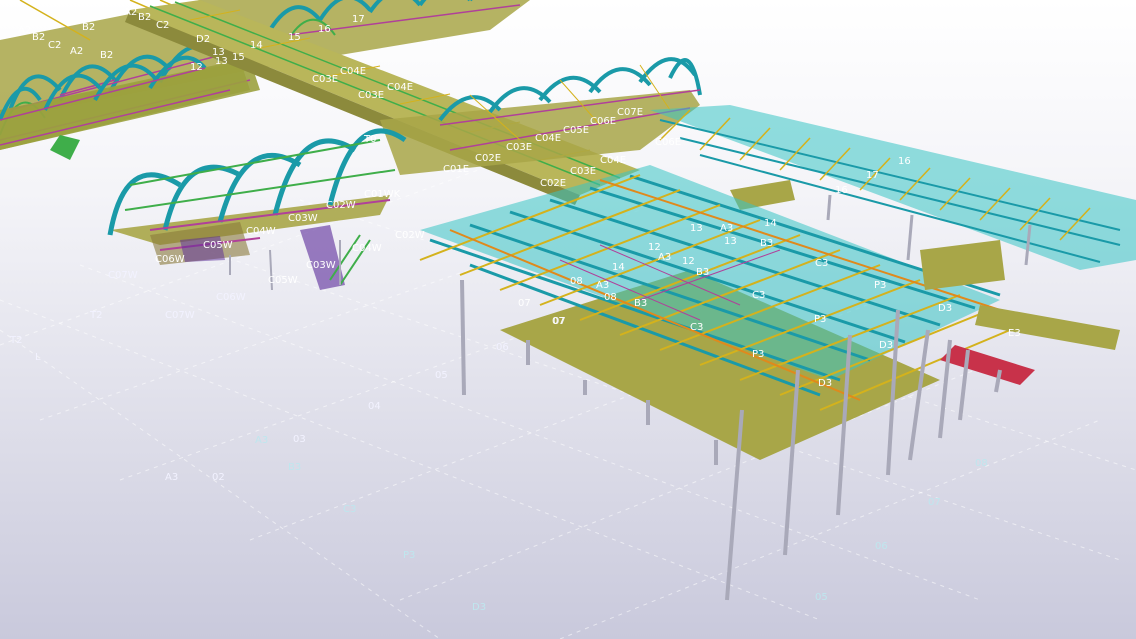 Image resolution: width=1136 pixels, height=639 pixels. I want to click on grid-label: 07, so click(934, 502).